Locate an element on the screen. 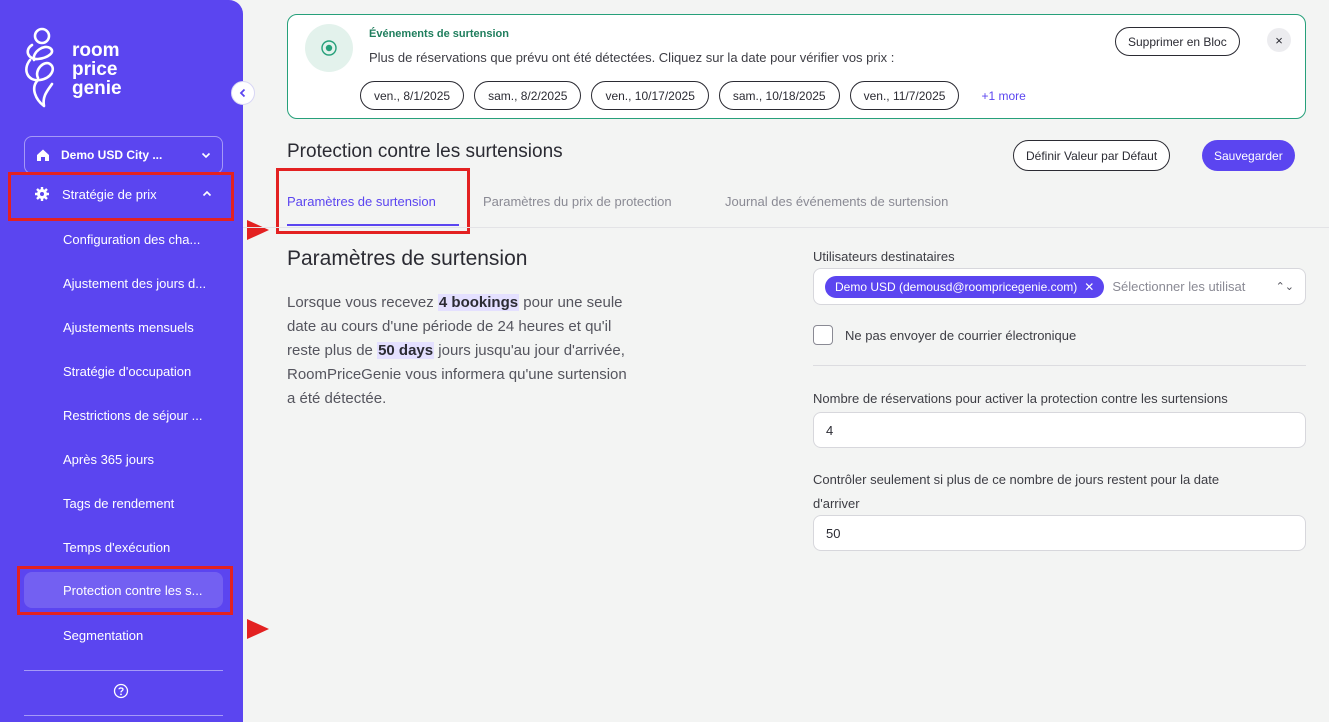 The width and height of the screenshot is (1329, 722). sidebar-item-monthly-adjustments: Ajustements mensuels is located at coordinates (123, 327).